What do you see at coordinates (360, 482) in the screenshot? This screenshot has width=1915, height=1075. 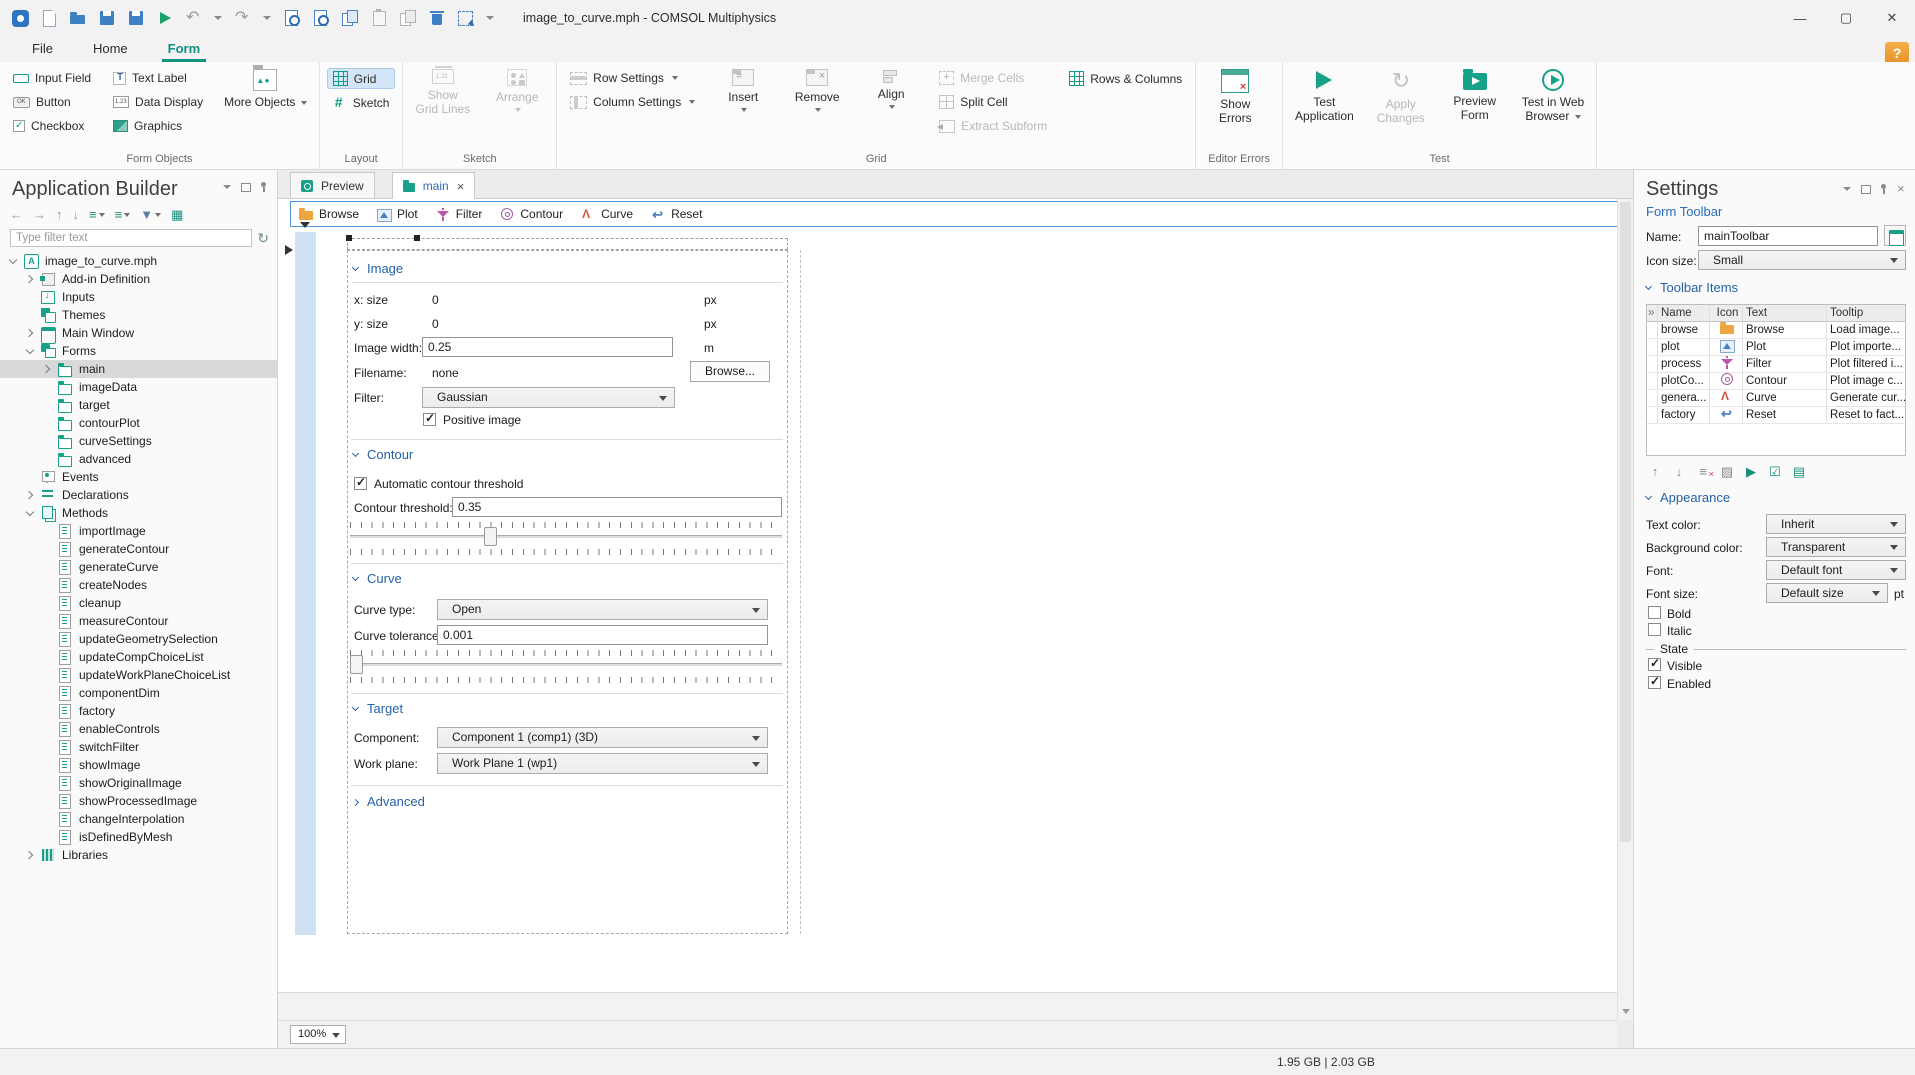 I see `auto-threshold-checkbox` at bounding box center [360, 482].